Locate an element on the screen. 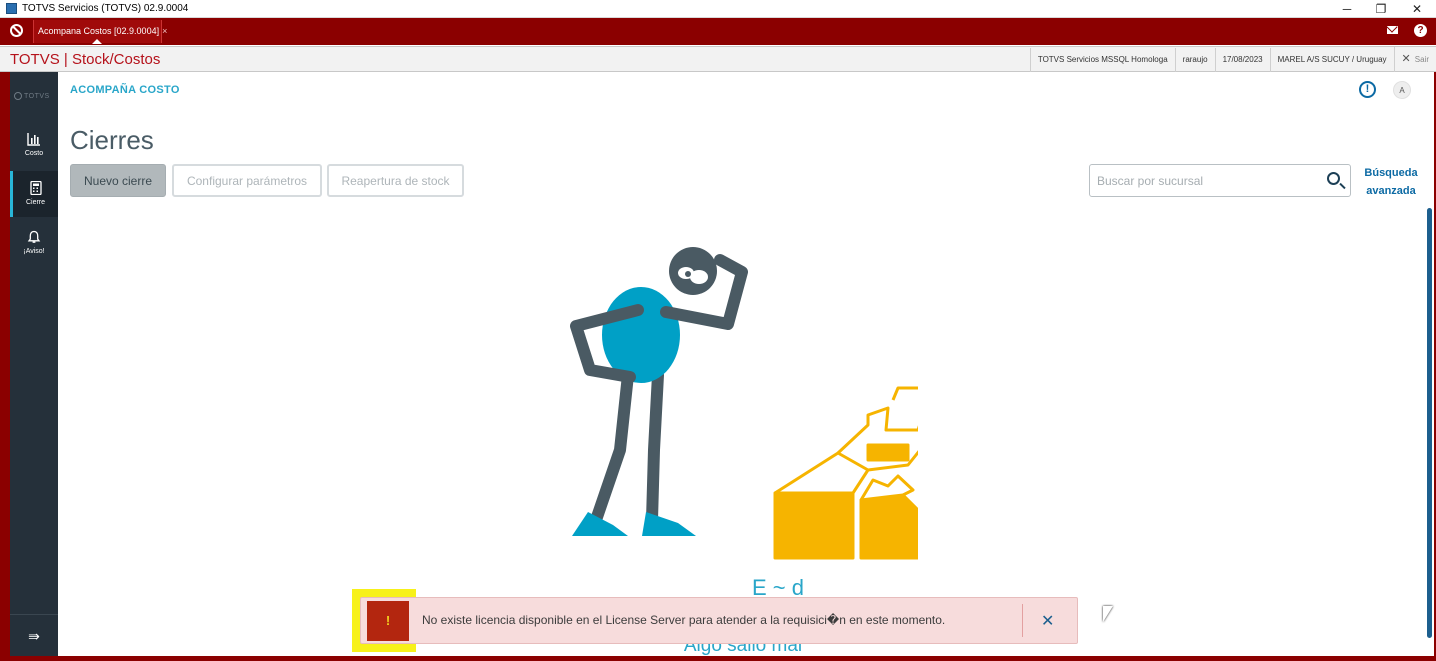 The image size is (1436, 661). exit-button: ✕ Sair is located at coordinates (1414, 59).